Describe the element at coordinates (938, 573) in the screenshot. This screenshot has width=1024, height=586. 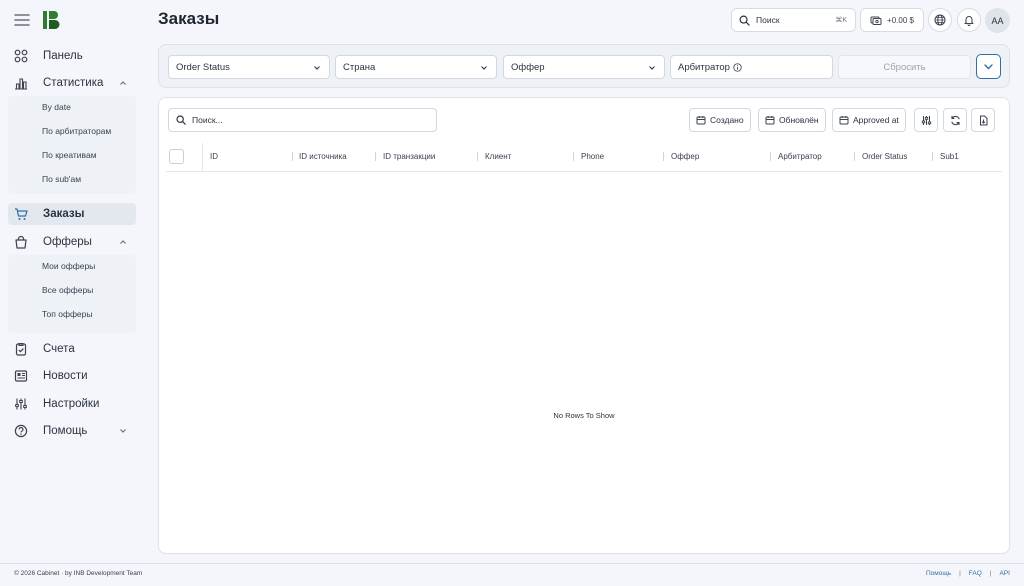
I see `footer-link-help: Помощь` at that location.